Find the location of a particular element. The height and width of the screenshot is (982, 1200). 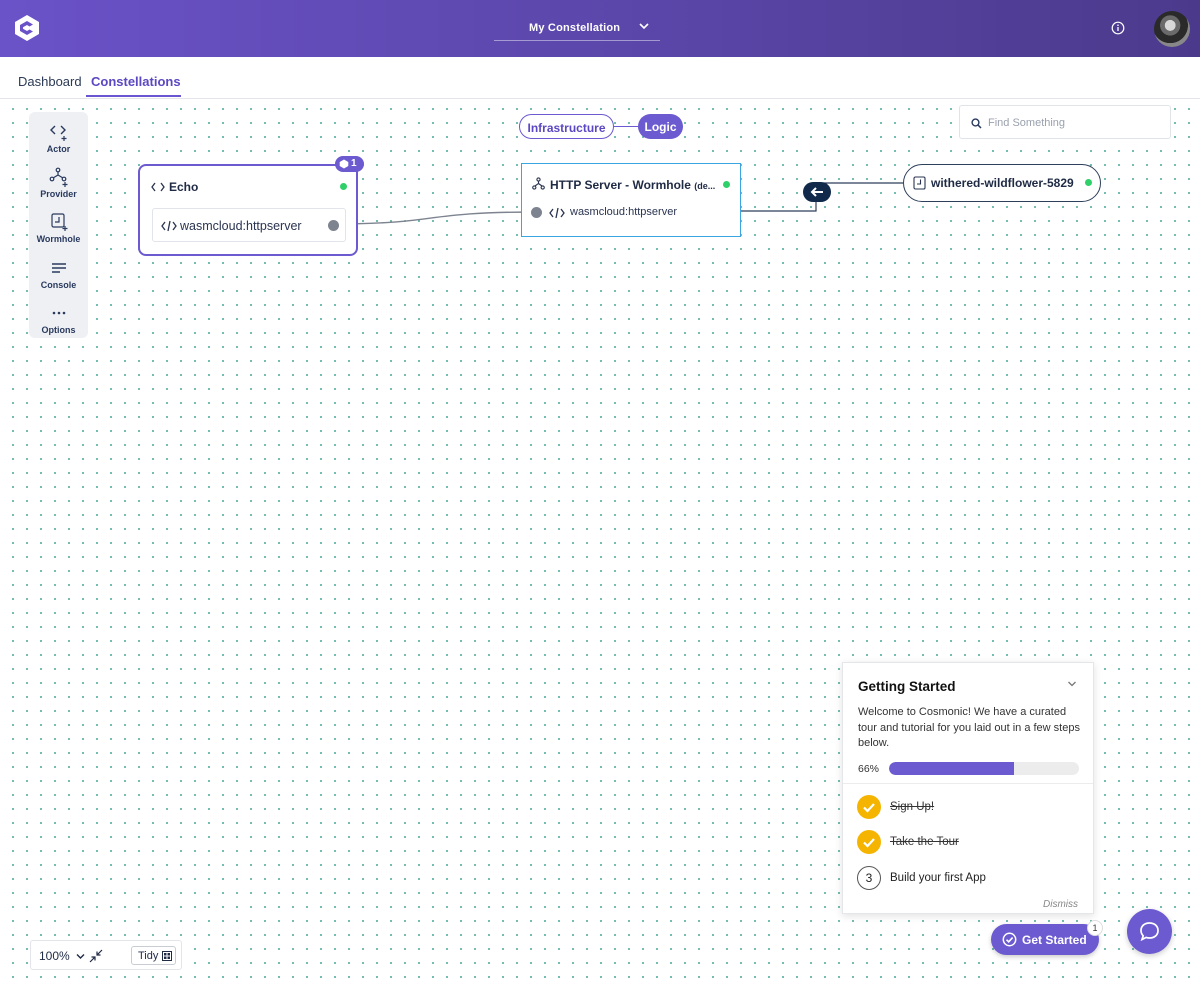

tidy-button: Tidy is located at coordinates (153, 955).